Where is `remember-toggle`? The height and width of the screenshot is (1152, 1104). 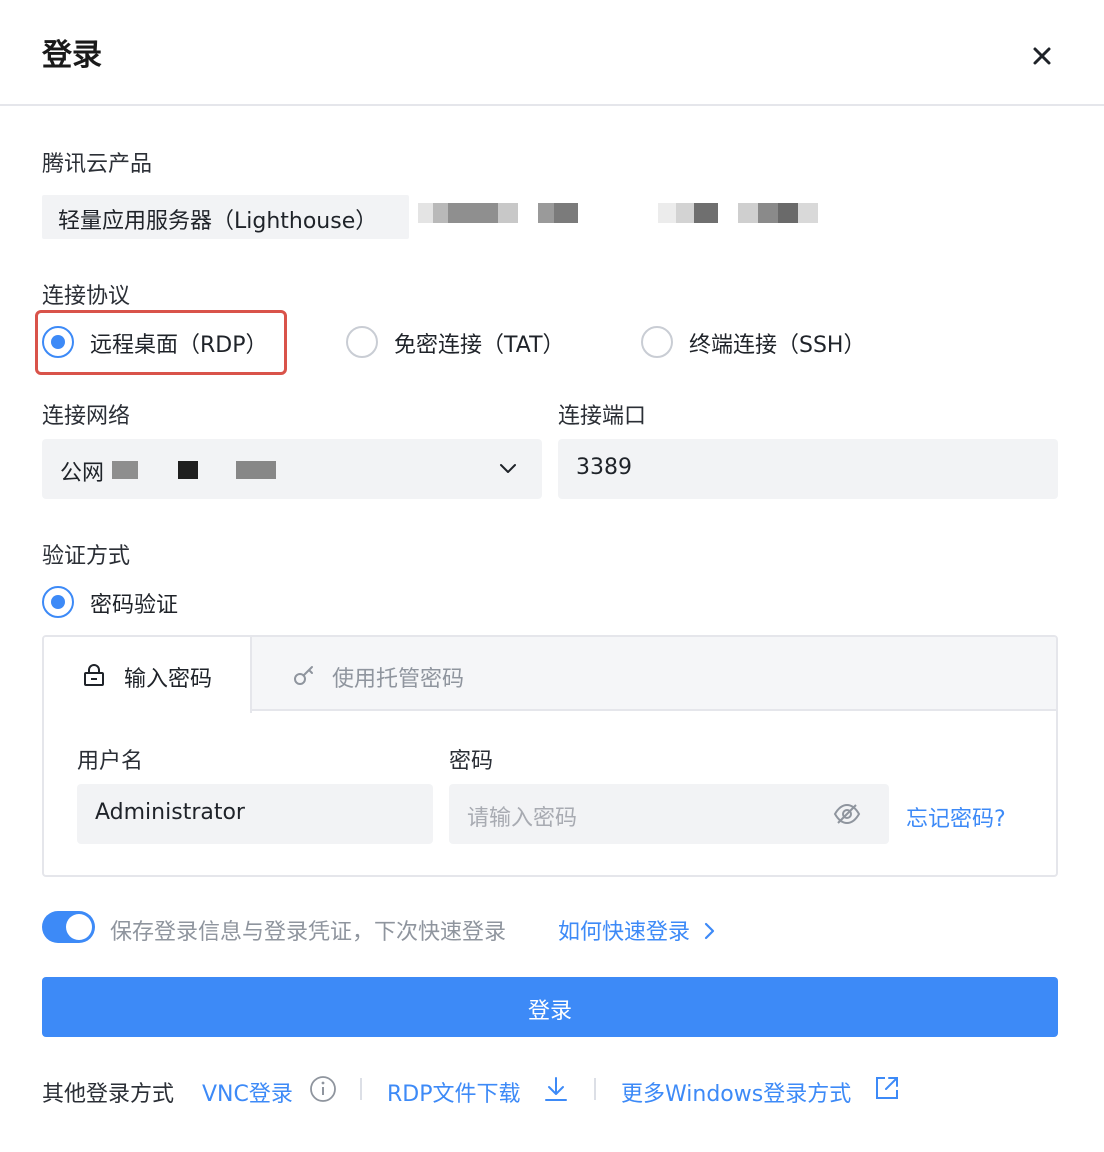 remember-toggle is located at coordinates (68, 927).